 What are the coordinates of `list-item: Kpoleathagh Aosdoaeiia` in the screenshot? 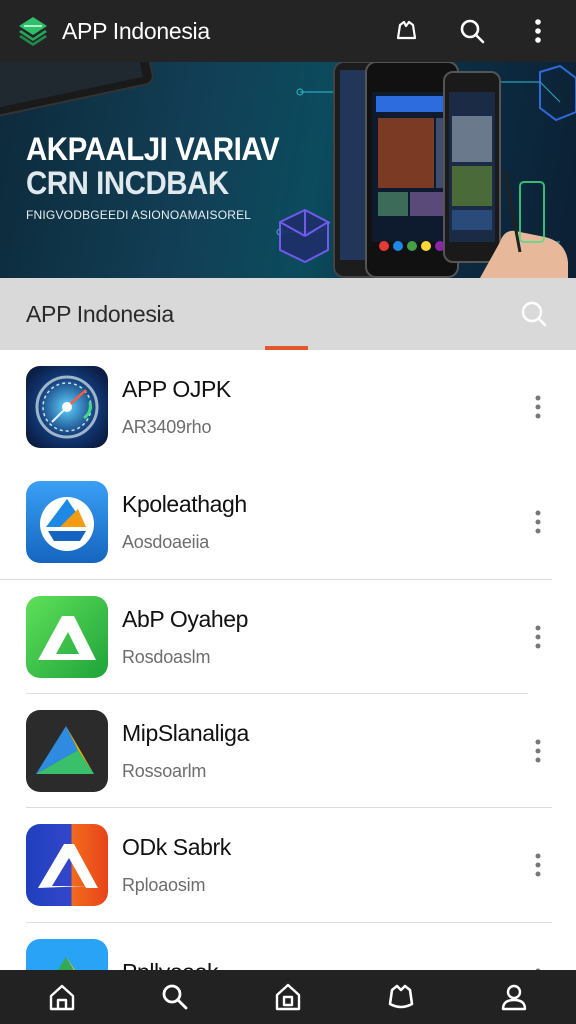 It's located at (288, 522).